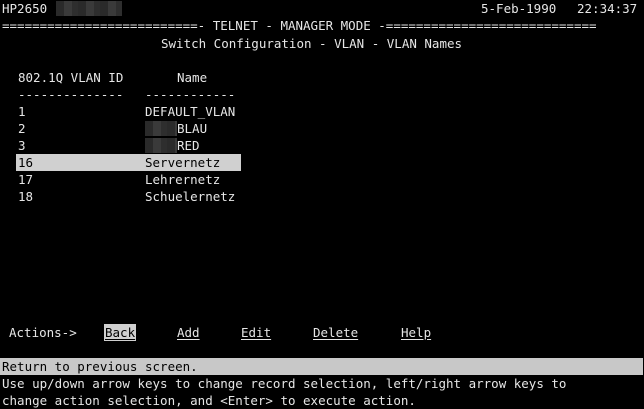  Describe the element at coordinates (312, 43) in the screenshot. I see `page-title: Switch Configuration - VLAN - VLAN Names` at that location.